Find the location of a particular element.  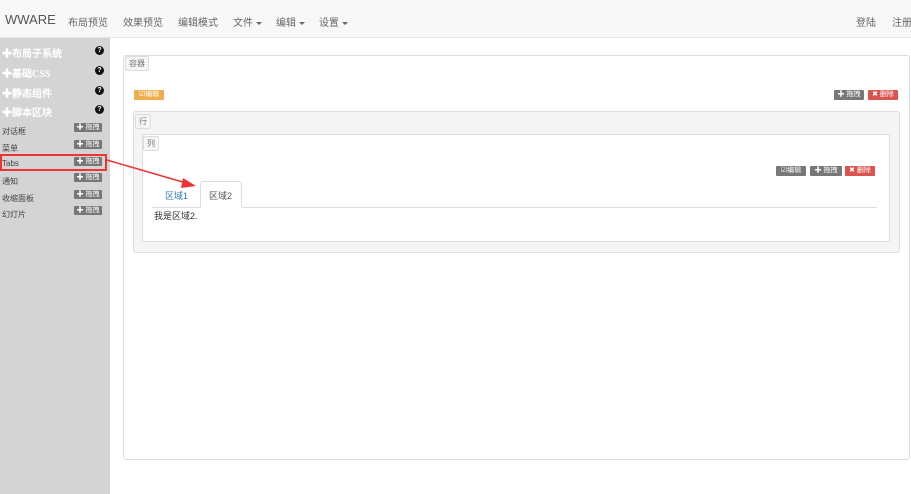

nav-layout-preview: 布局预览 is located at coordinates (88, 21).